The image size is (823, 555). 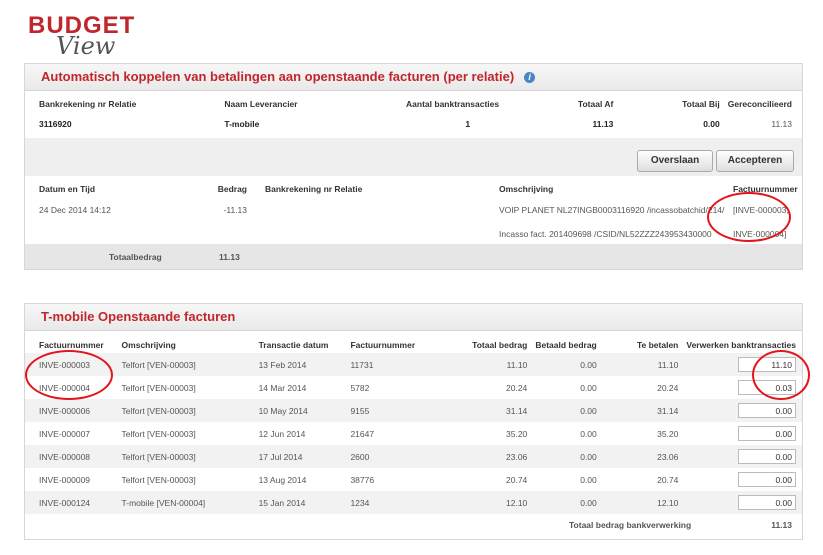 I want to click on relation-row: 3116920 T-mobile 1 11.13 0.00 11.13, so click(x=413, y=124).